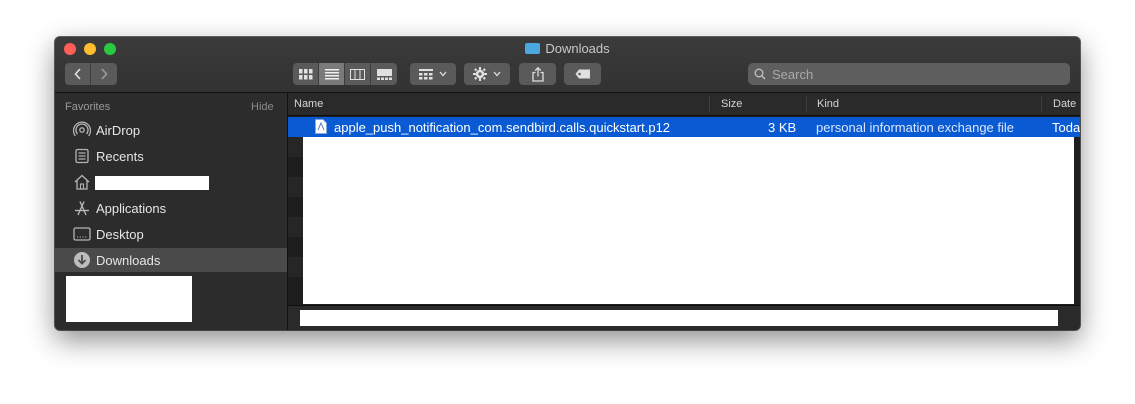 The height and width of the screenshot is (404, 1135). I want to click on sidebar-item-label: AirDrop, so click(118, 130).